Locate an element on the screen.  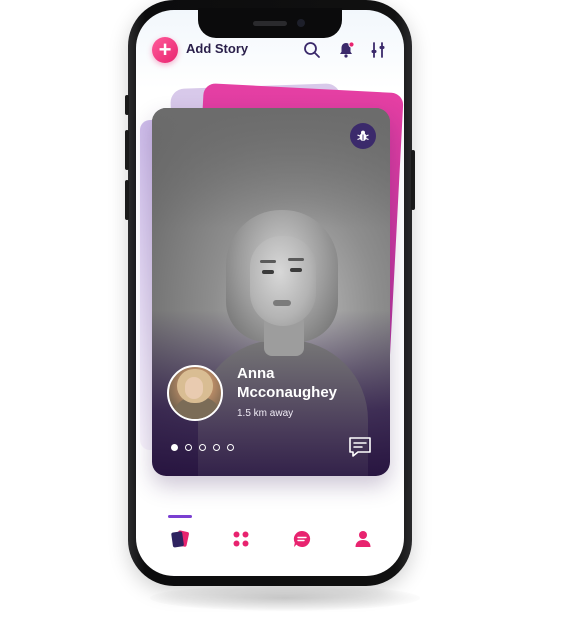
filter-button is located at coordinates (378, 50).